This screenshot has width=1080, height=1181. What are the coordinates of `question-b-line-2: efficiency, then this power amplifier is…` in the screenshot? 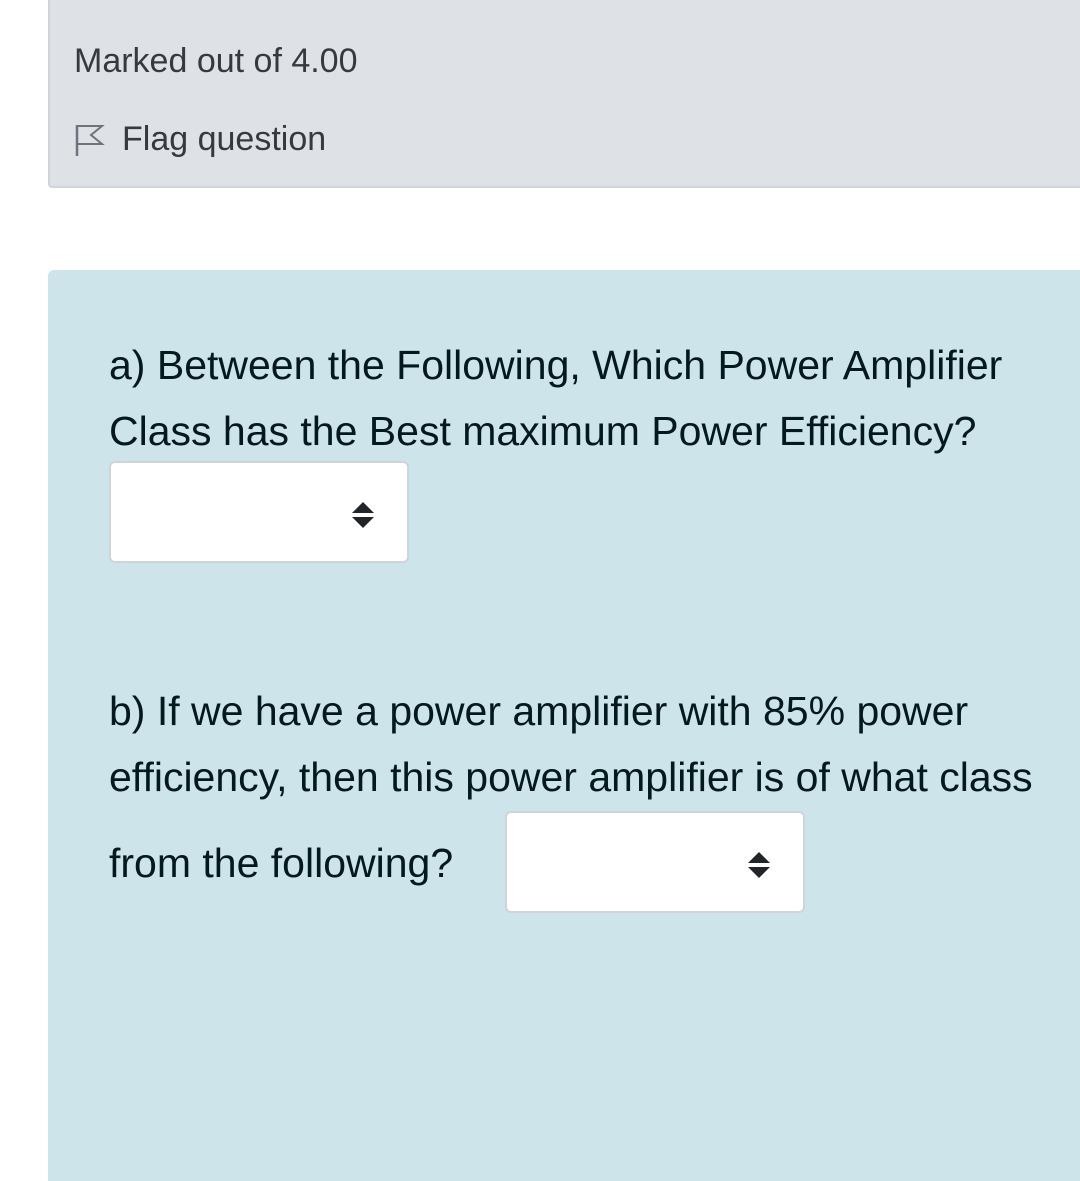 It's located at (571, 777).